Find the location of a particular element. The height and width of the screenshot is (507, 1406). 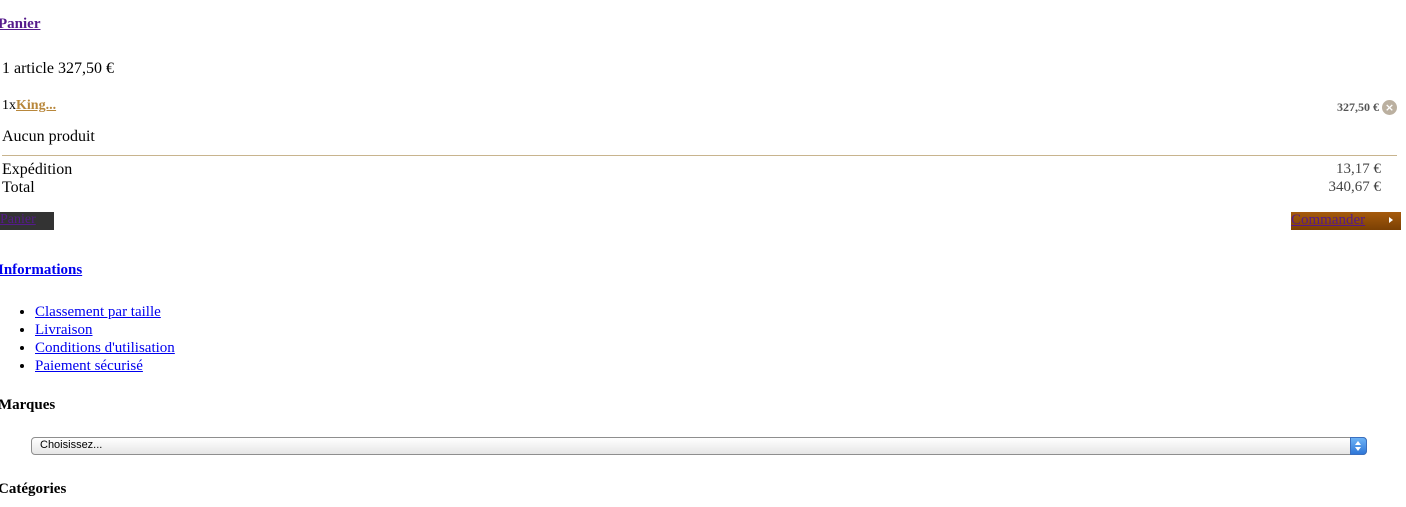

categories-title: Catégories is located at coordinates (33, 489).